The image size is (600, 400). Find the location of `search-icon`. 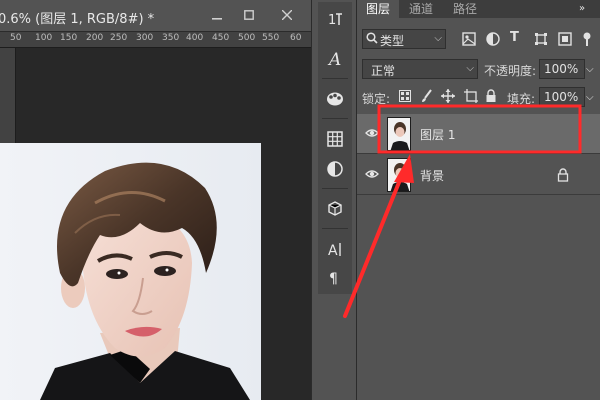

search-icon is located at coordinates (372, 40).